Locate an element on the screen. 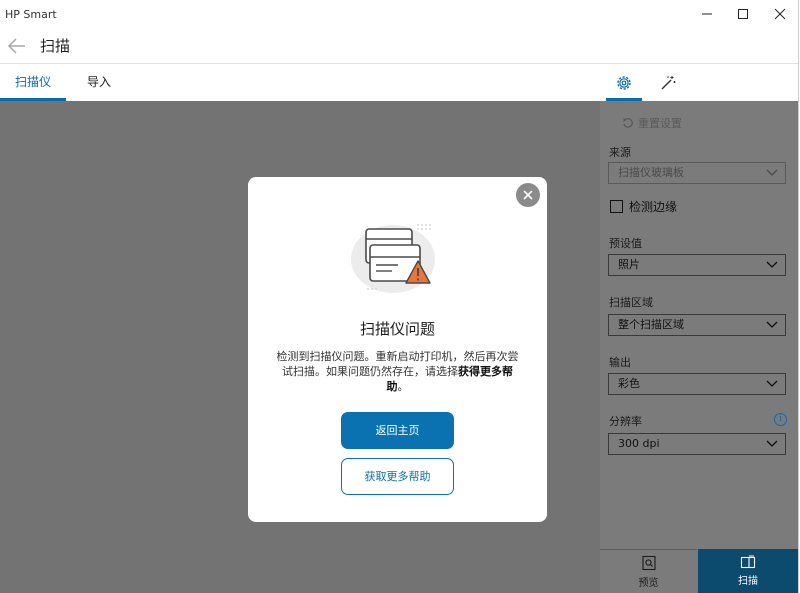 This screenshot has width=800, height=593. source-select: 扫描仪玻璃板 is located at coordinates (697, 173).